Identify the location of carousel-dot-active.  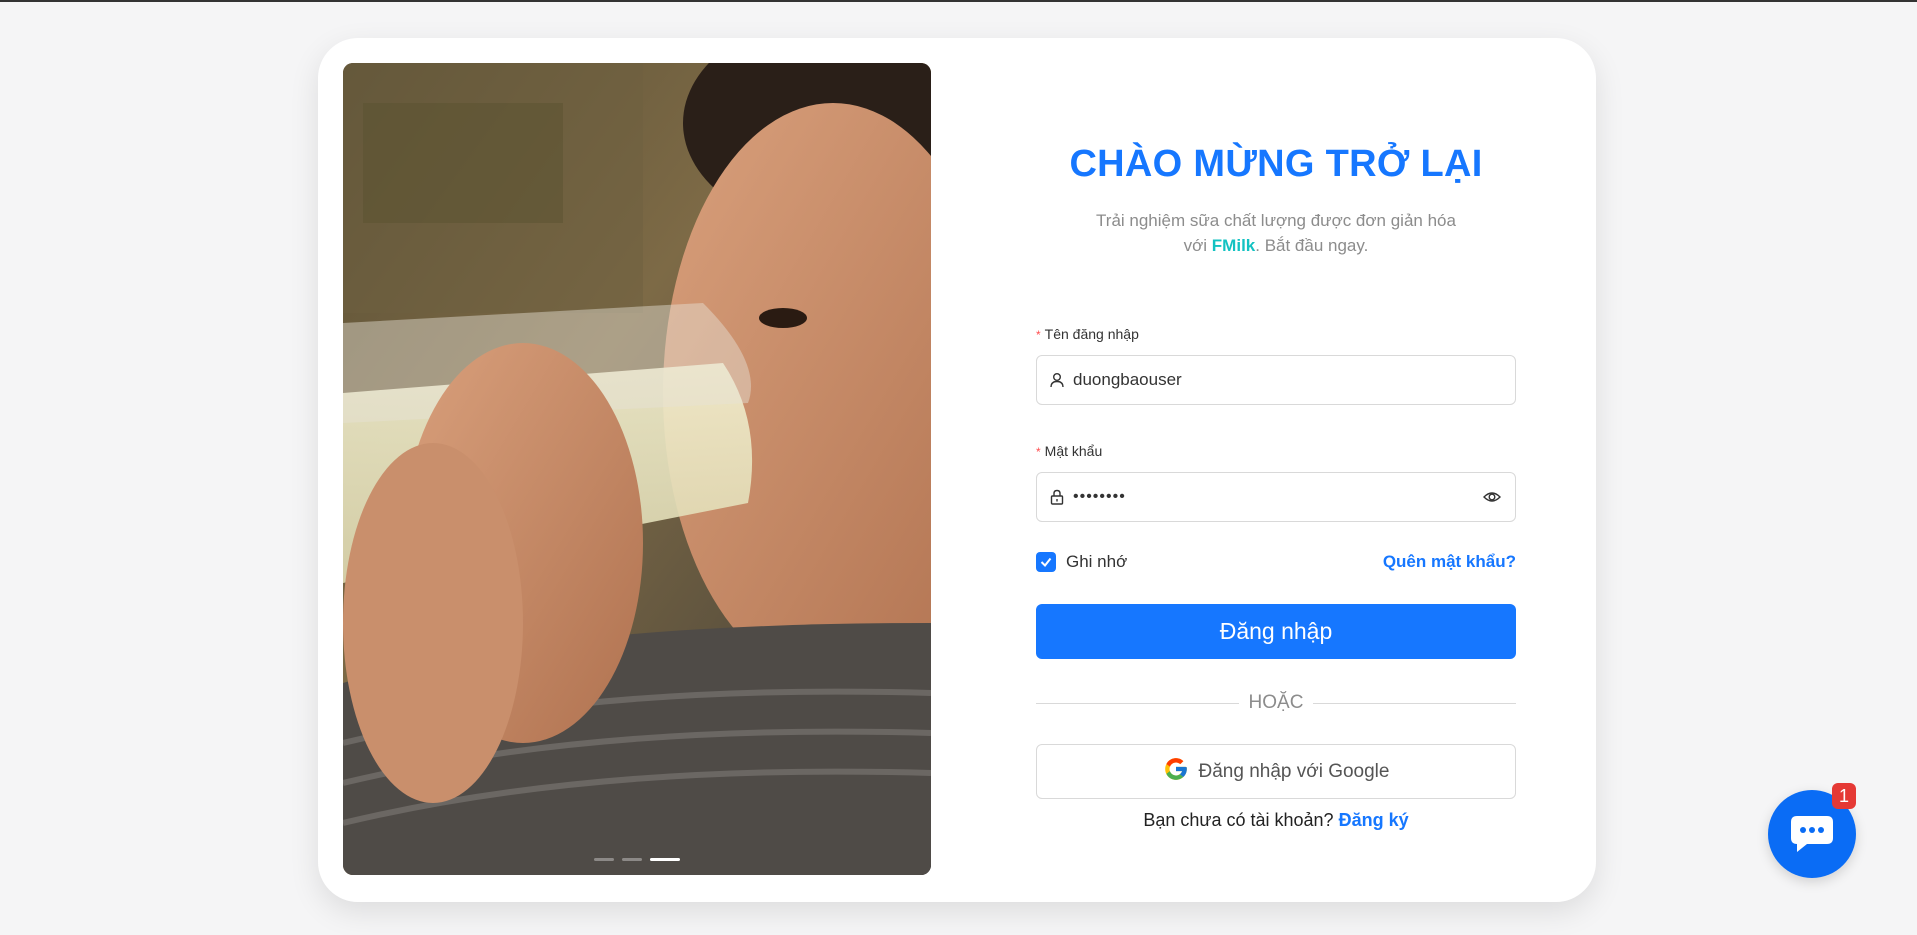
(665, 859).